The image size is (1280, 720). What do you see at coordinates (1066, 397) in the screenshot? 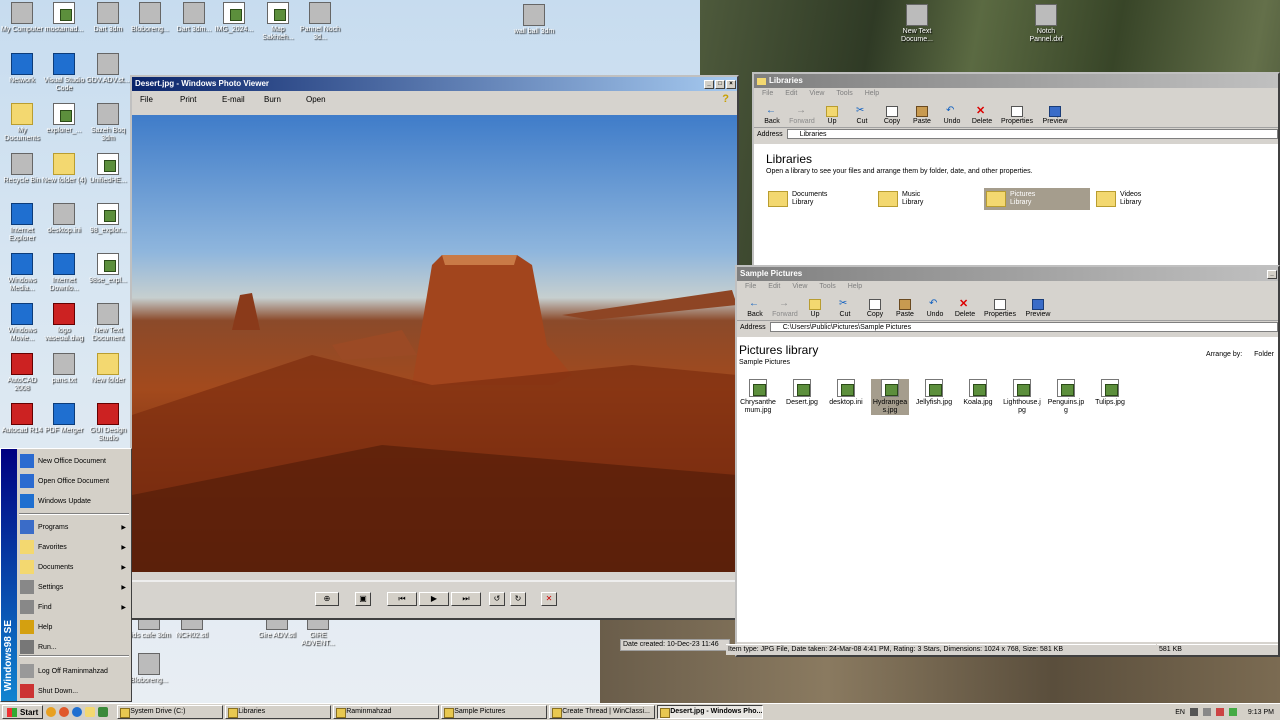
I see `picture-file: Penguins.jpg` at bounding box center [1066, 397].